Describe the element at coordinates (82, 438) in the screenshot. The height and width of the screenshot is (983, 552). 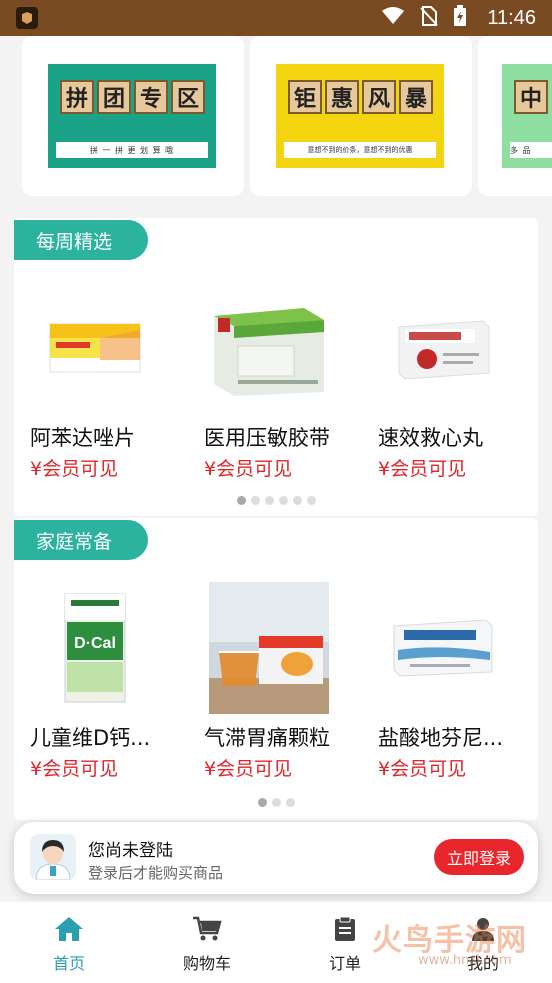
I see `product-name: 阿苯达唑片` at that location.